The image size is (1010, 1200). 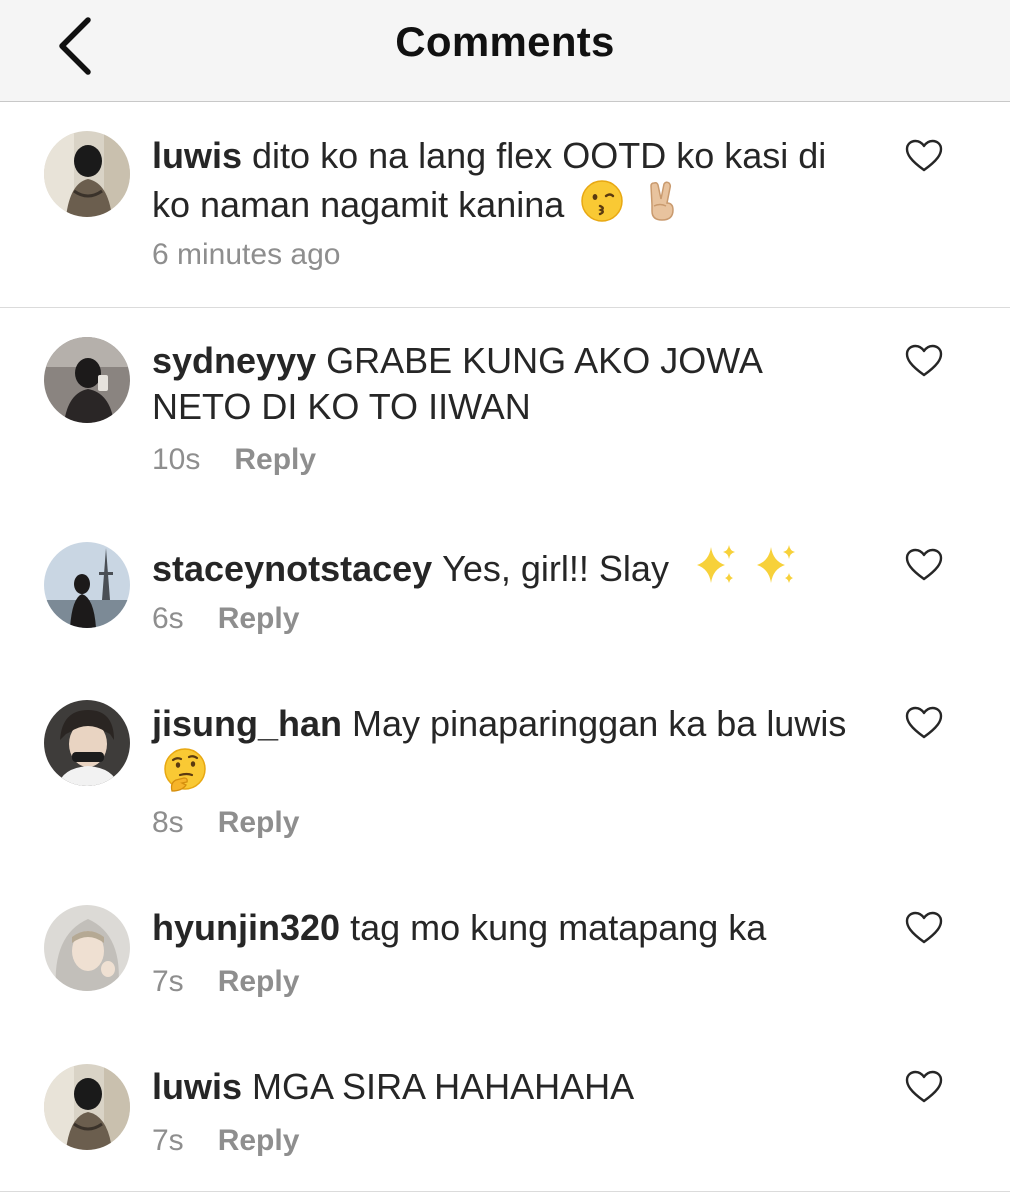 What do you see at coordinates (168, 618) in the screenshot?
I see `comment-timestamp: 6s` at bounding box center [168, 618].